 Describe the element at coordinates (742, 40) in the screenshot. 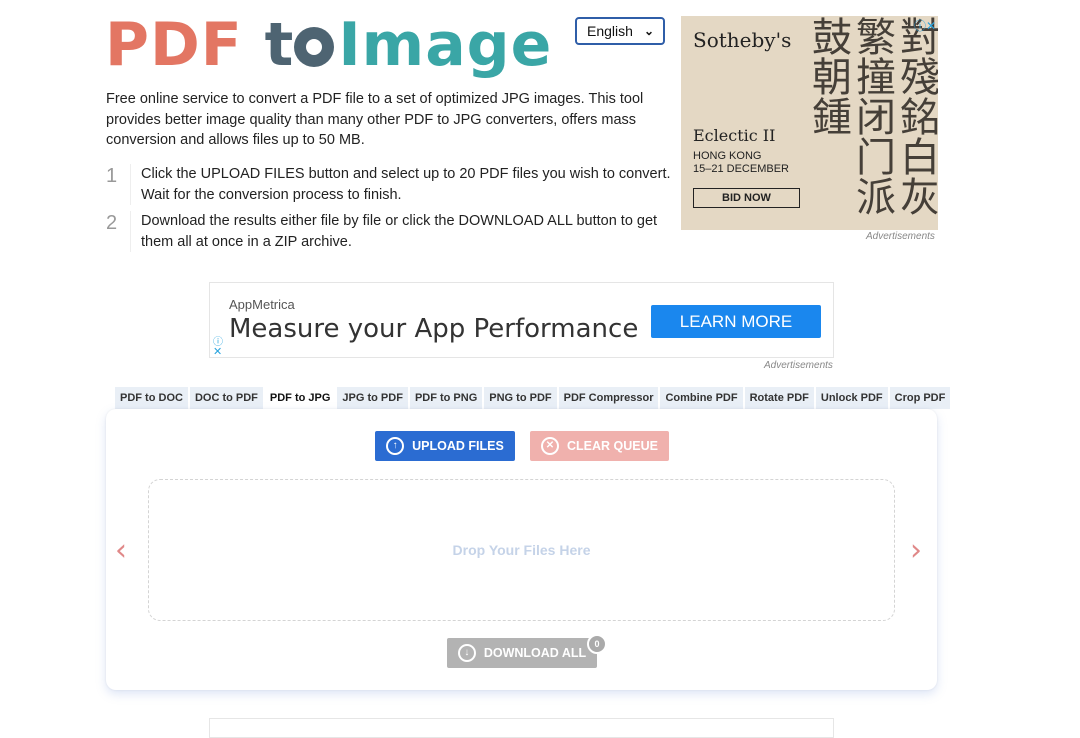

I see `ad-brand: Sotheby's` at that location.